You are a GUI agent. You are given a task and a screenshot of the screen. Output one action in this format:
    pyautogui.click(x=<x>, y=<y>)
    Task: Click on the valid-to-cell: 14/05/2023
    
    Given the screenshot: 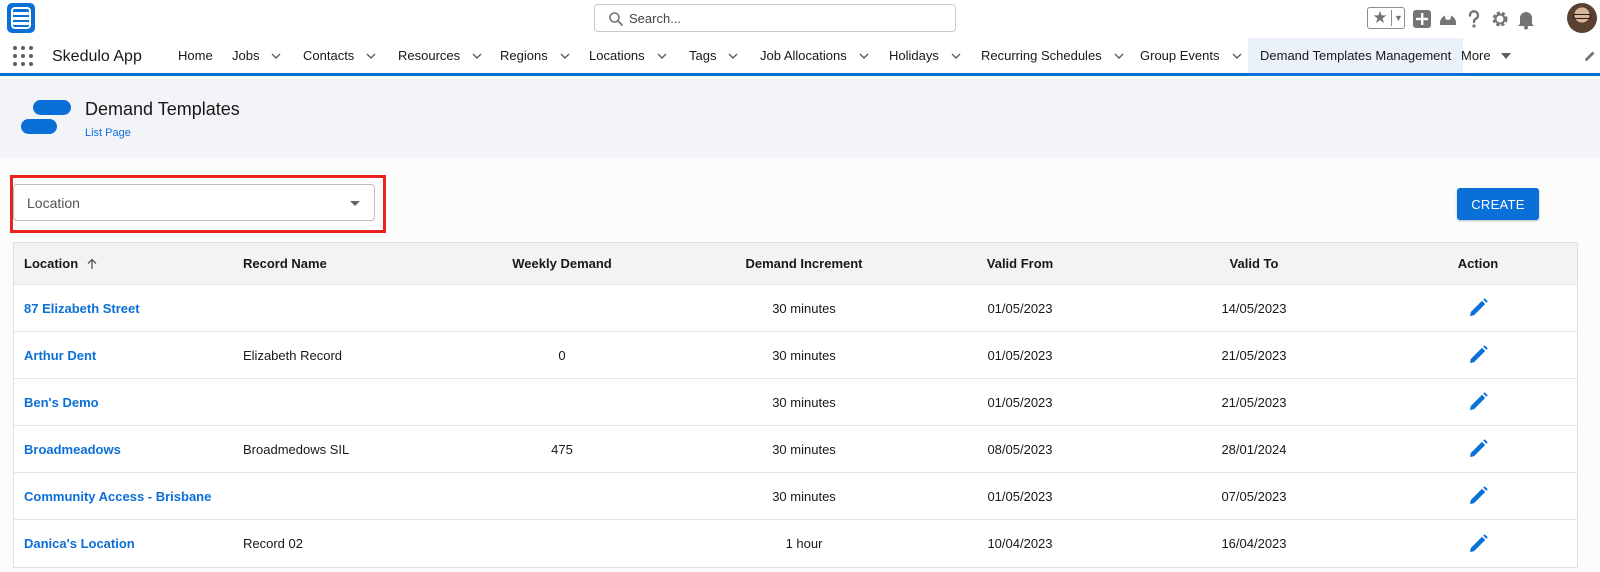 What is the action you would take?
    pyautogui.click(x=1254, y=308)
    